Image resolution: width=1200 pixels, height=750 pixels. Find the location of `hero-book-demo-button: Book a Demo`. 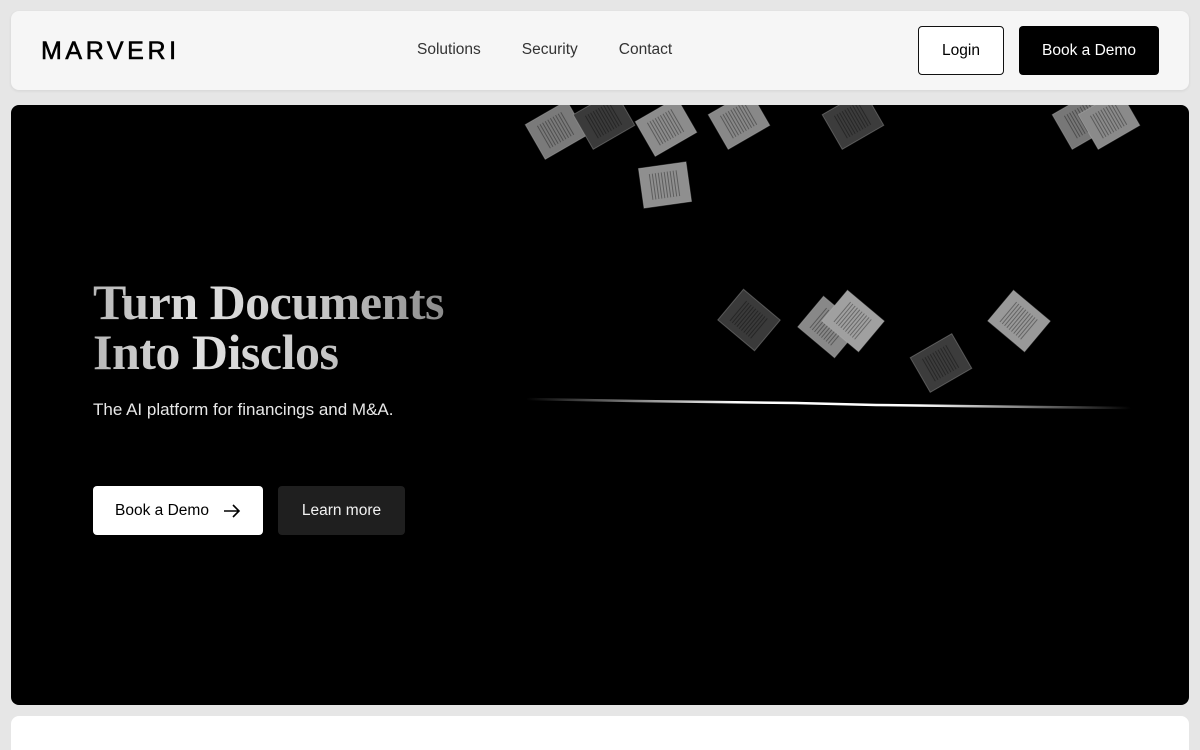

hero-book-demo-button: Book a Demo is located at coordinates (178, 510).